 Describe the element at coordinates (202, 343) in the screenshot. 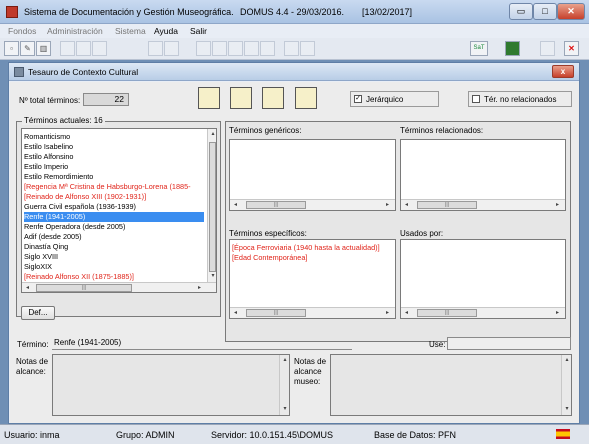

I see `termino-field: Renfe (1941-2005)` at that location.